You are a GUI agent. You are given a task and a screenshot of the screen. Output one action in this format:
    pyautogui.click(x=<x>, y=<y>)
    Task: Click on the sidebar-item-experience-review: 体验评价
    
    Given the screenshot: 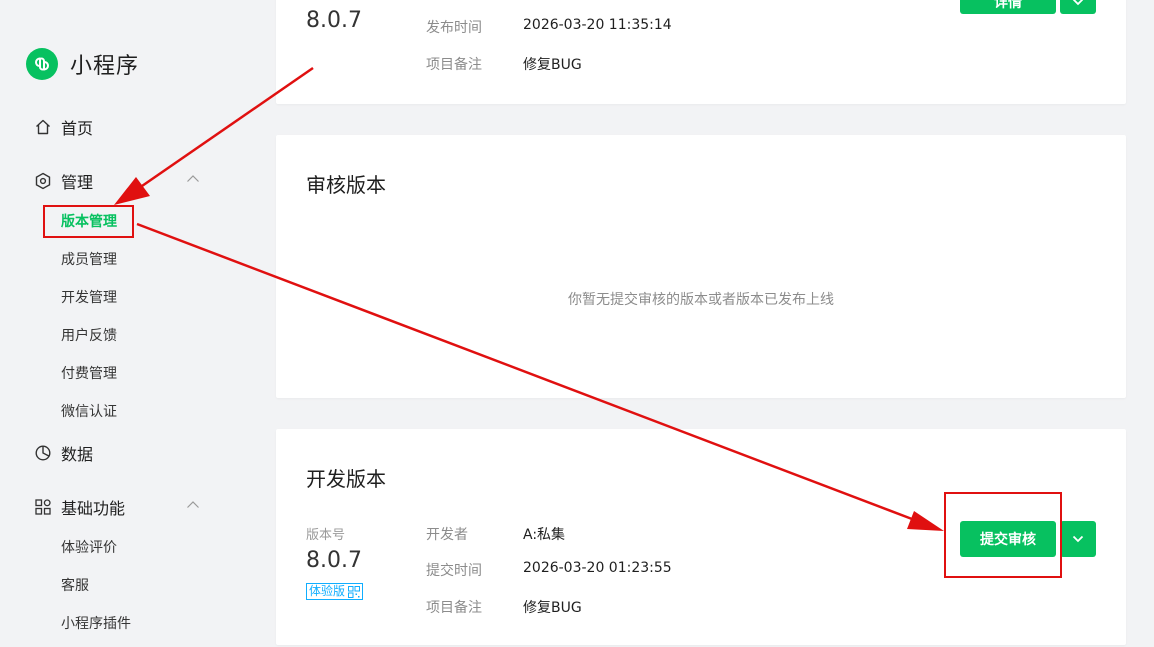 What is the action you would take?
    pyautogui.click(x=89, y=547)
    